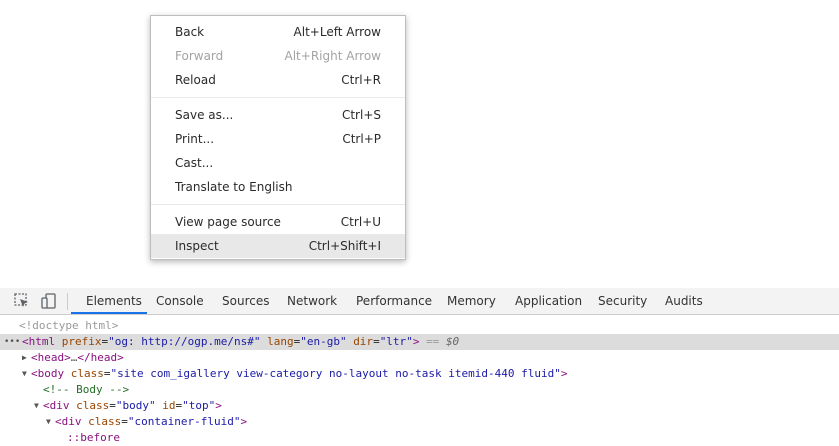  Describe the element at coordinates (323, 341) in the screenshot. I see `html-val-lang: "en-gb"` at that location.